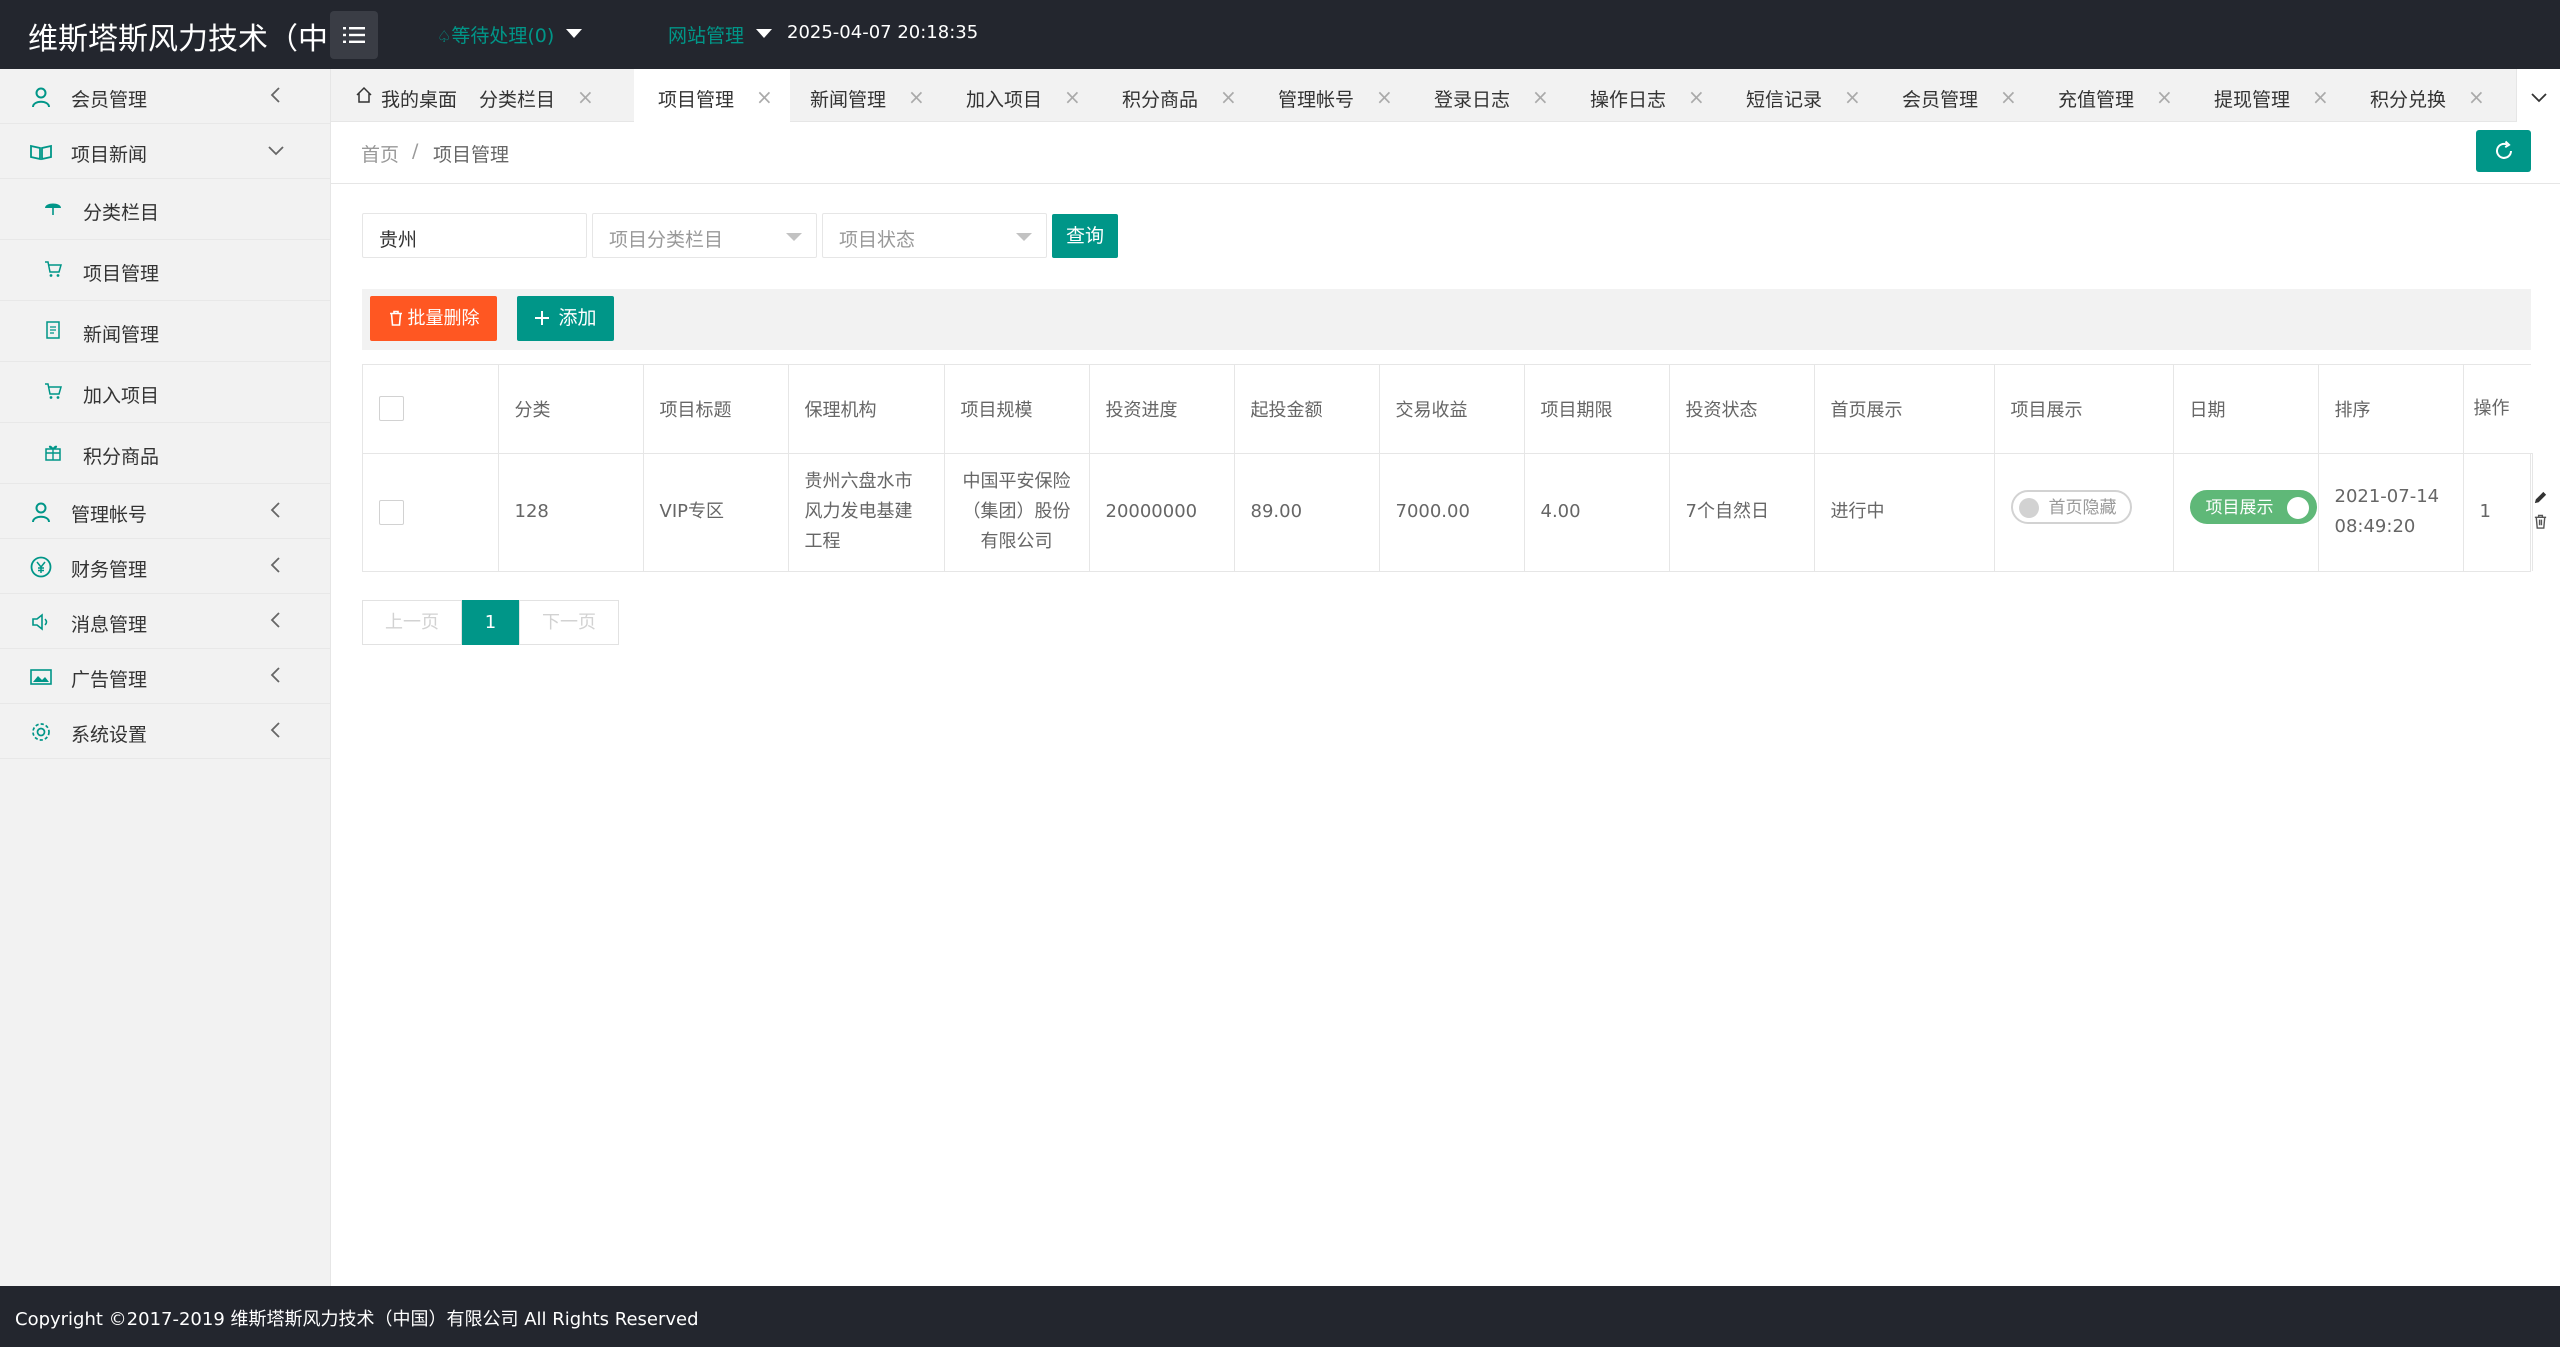 Image resolution: width=2560 pixels, height=1347 pixels. Describe the element at coordinates (53, 209) in the screenshot. I see `umbrella-icon` at that location.